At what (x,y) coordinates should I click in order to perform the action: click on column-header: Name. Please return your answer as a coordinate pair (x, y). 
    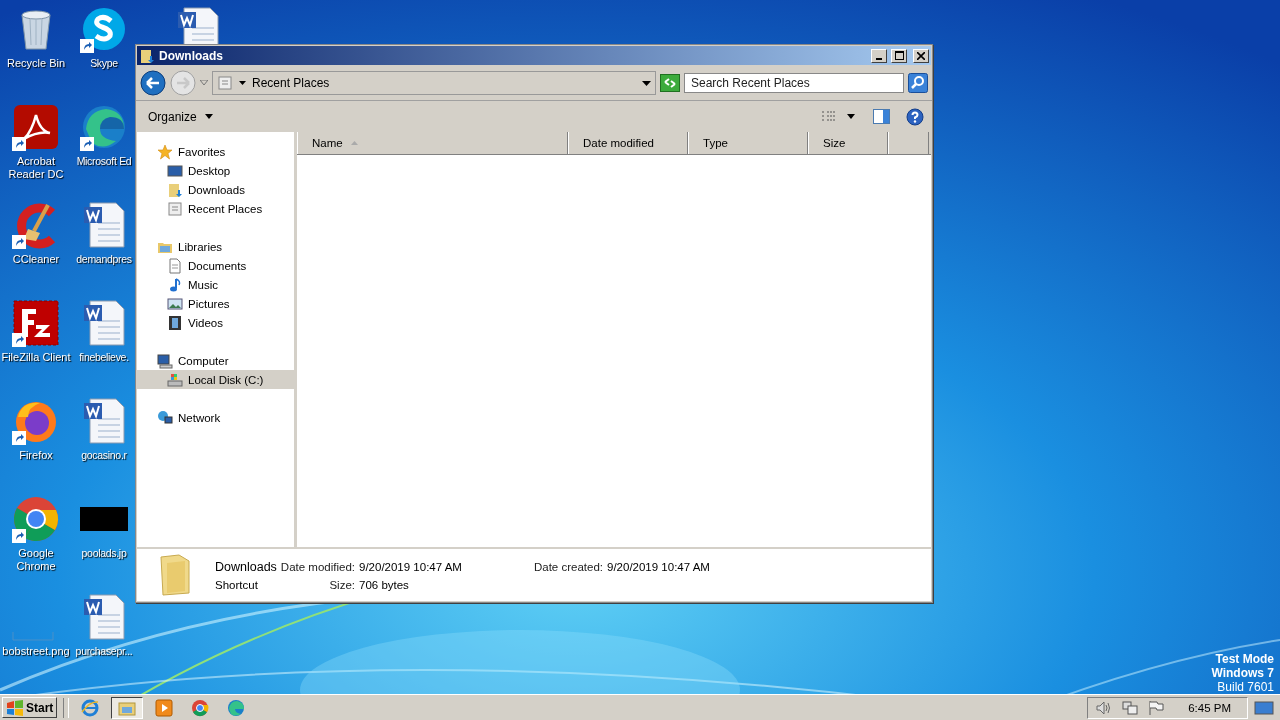
    Looking at the image, I should click on (432, 143).